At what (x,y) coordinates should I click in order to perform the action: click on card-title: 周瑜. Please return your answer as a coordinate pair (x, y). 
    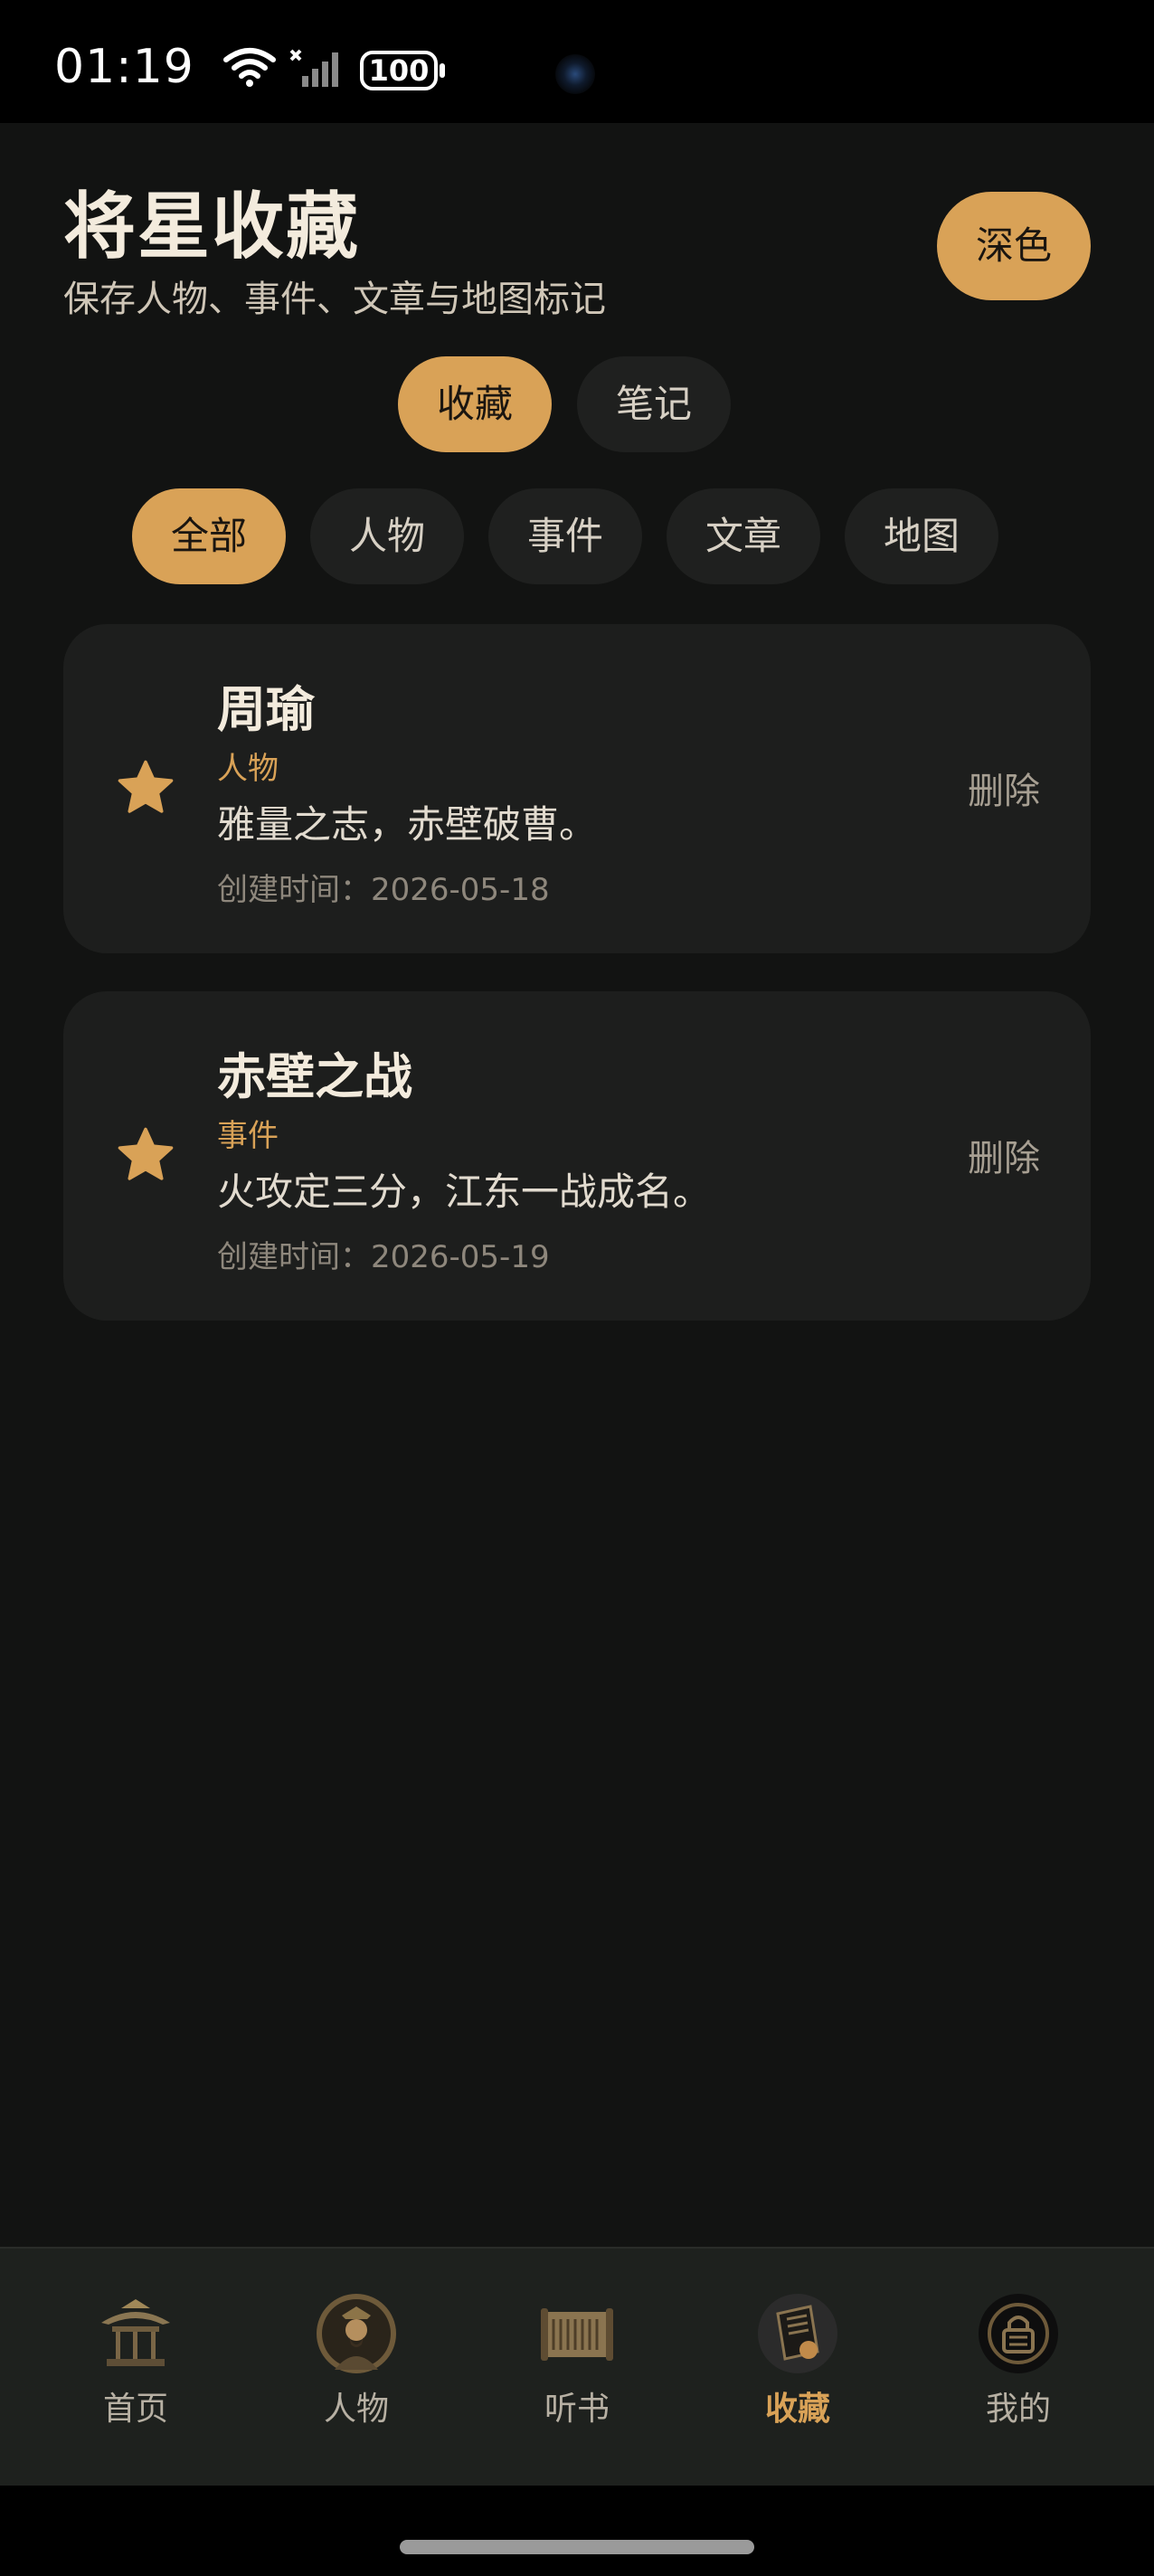
    Looking at the image, I should click on (266, 710).